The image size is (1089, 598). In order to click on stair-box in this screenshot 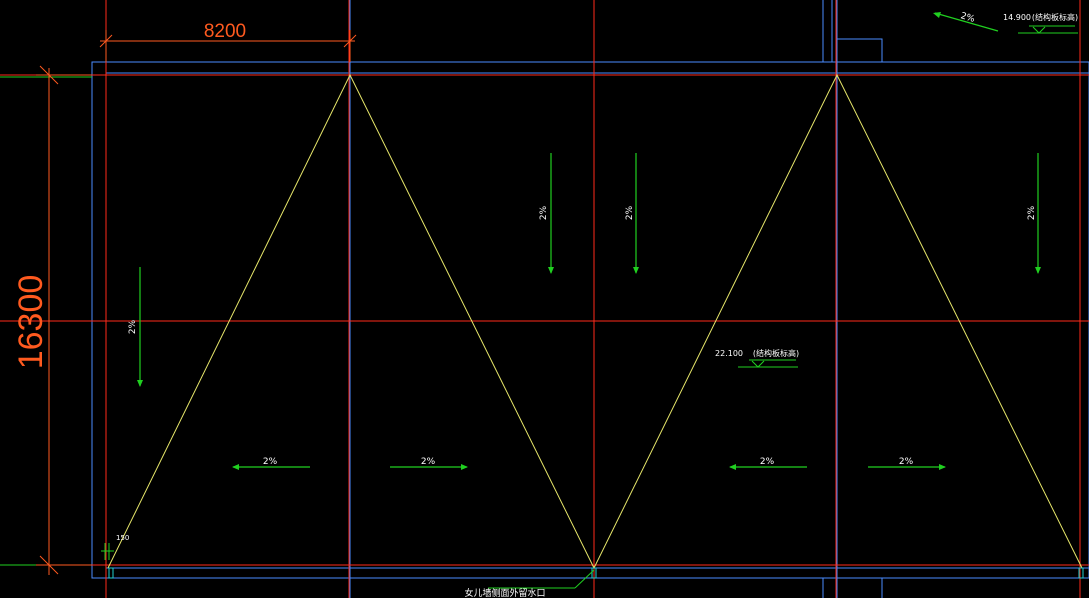, I will do `click(859, 50)`.